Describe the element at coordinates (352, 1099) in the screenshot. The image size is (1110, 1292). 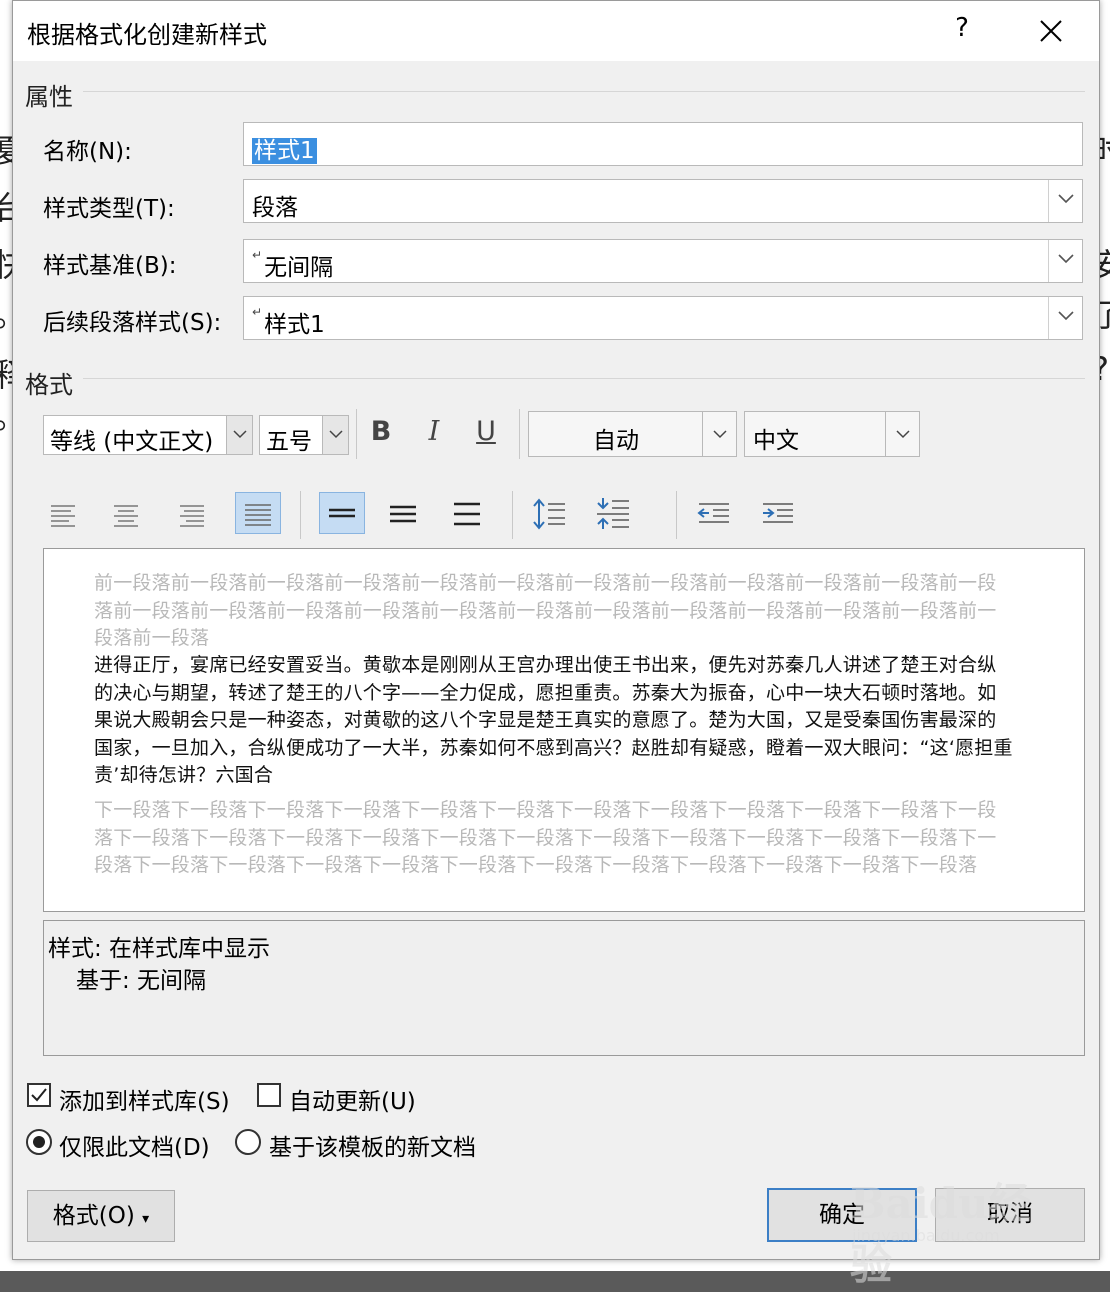
I see `auto-update-label: 自动更新(U)` at that location.